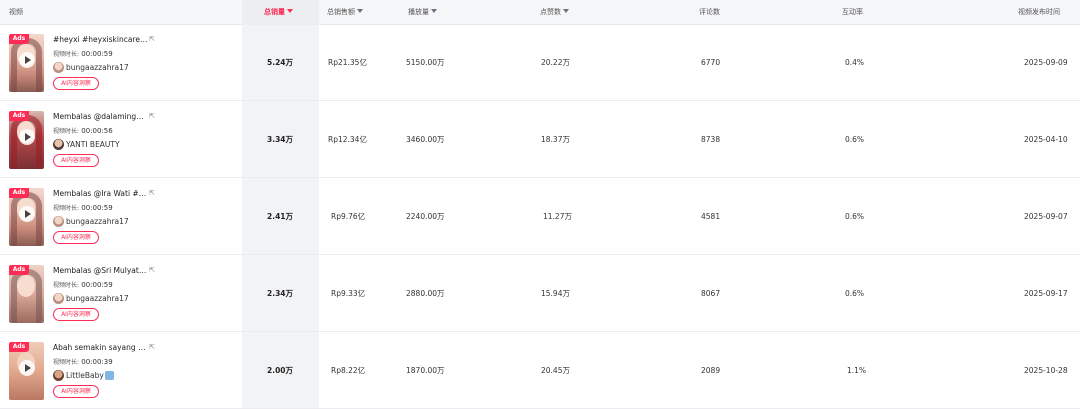 This screenshot has width=1080, height=409. Describe the element at coordinates (280, 370) in the screenshot. I see `total-sales-value: 2.00万` at that location.